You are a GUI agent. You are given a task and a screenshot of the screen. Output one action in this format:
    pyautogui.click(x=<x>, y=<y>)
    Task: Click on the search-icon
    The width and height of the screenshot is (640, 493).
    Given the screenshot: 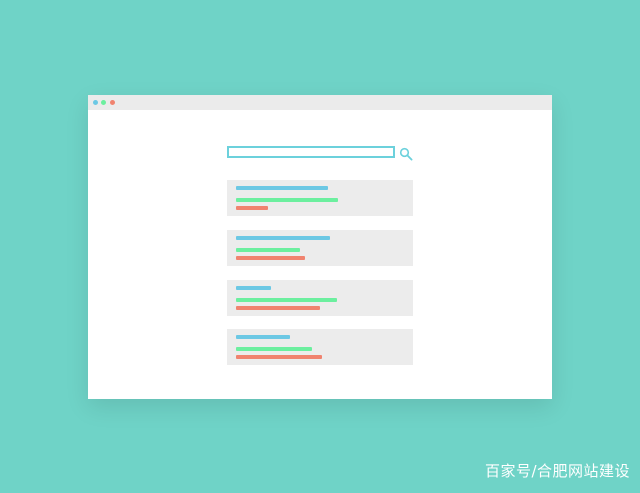 What is the action you would take?
    pyautogui.click(x=406, y=153)
    